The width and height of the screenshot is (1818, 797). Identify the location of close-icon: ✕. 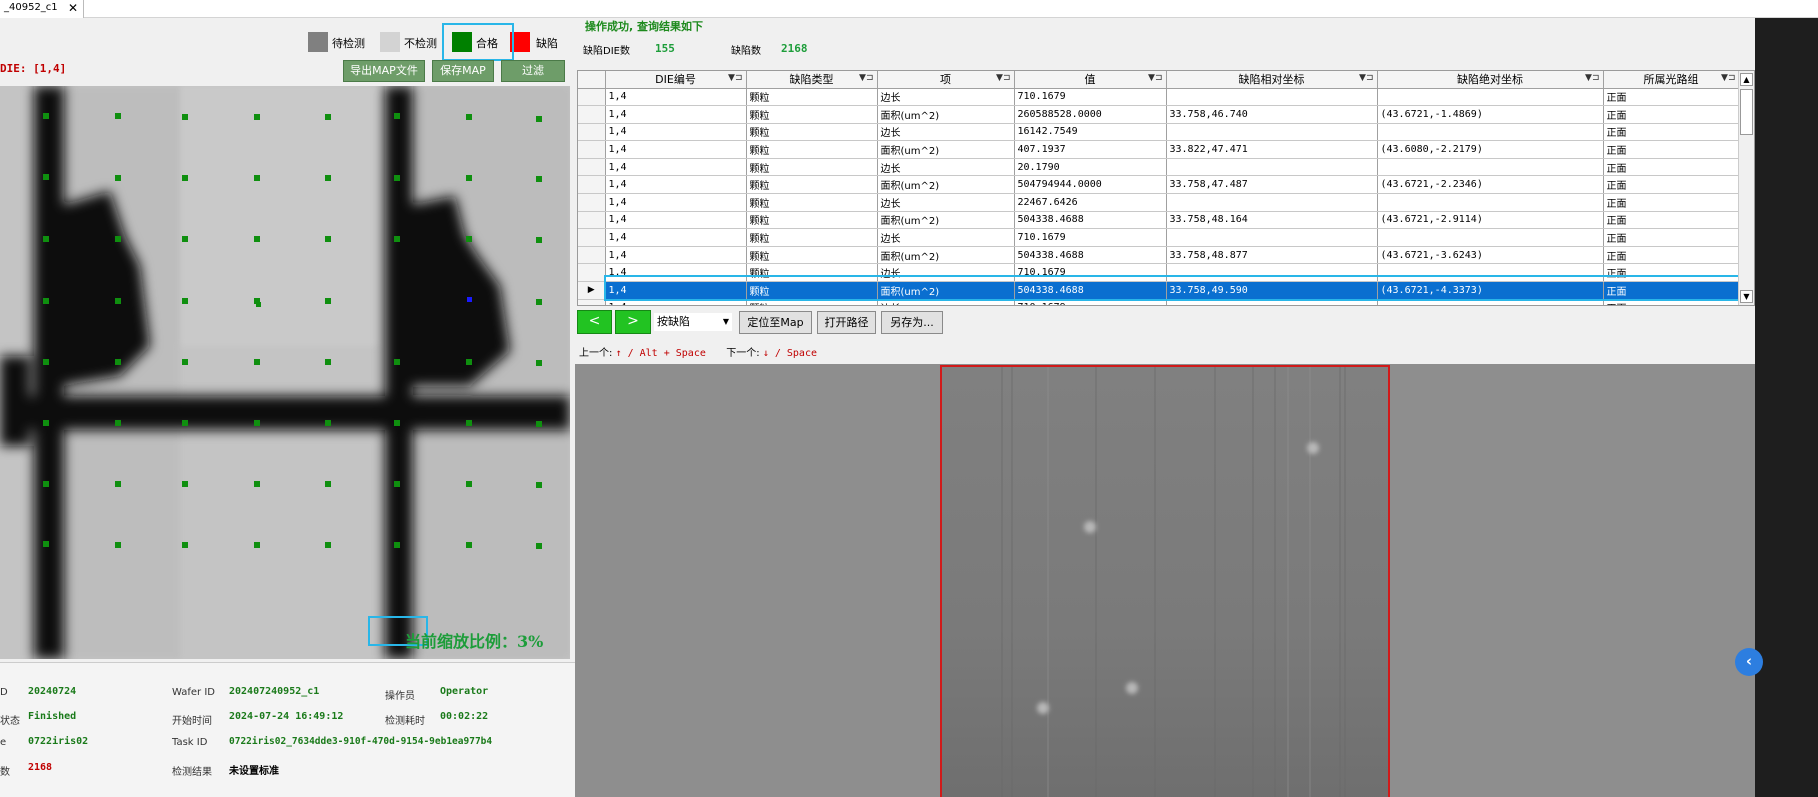
(73, 8).